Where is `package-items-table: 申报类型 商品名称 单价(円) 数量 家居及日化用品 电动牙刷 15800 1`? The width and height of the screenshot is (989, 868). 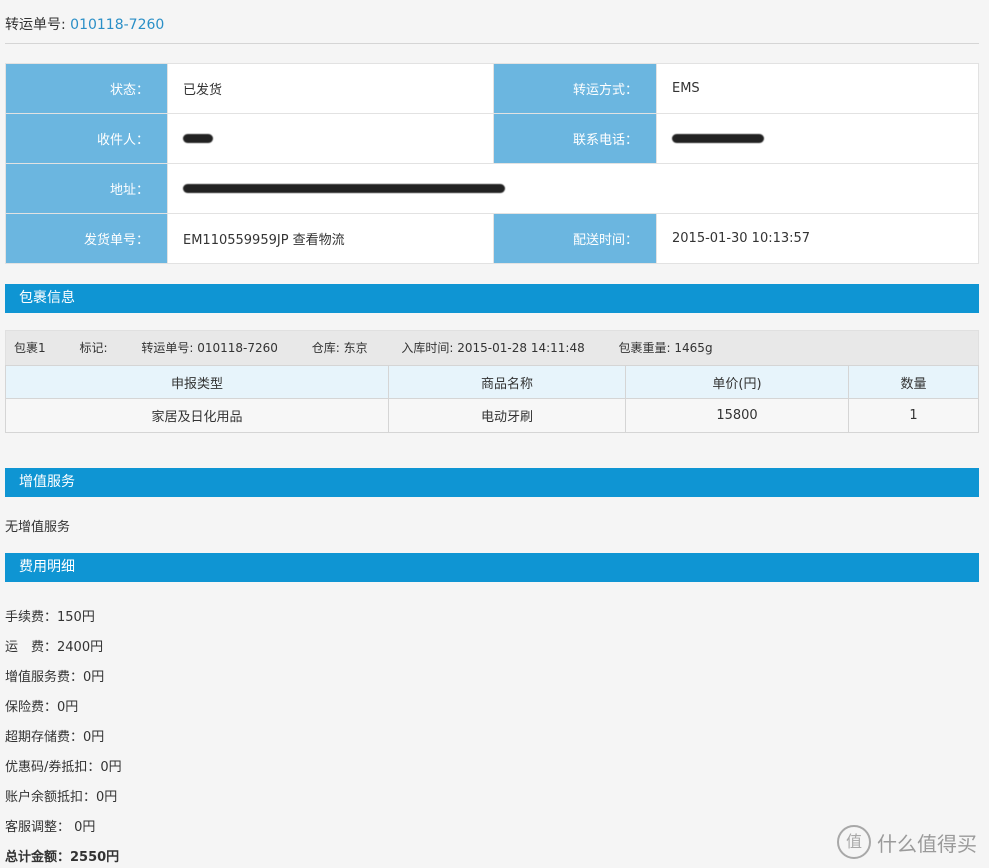
package-items-table: 申报类型 商品名称 单价(円) 数量 家居及日化用品 电动牙刷 15800 1 is located at coordinates (492, 399).